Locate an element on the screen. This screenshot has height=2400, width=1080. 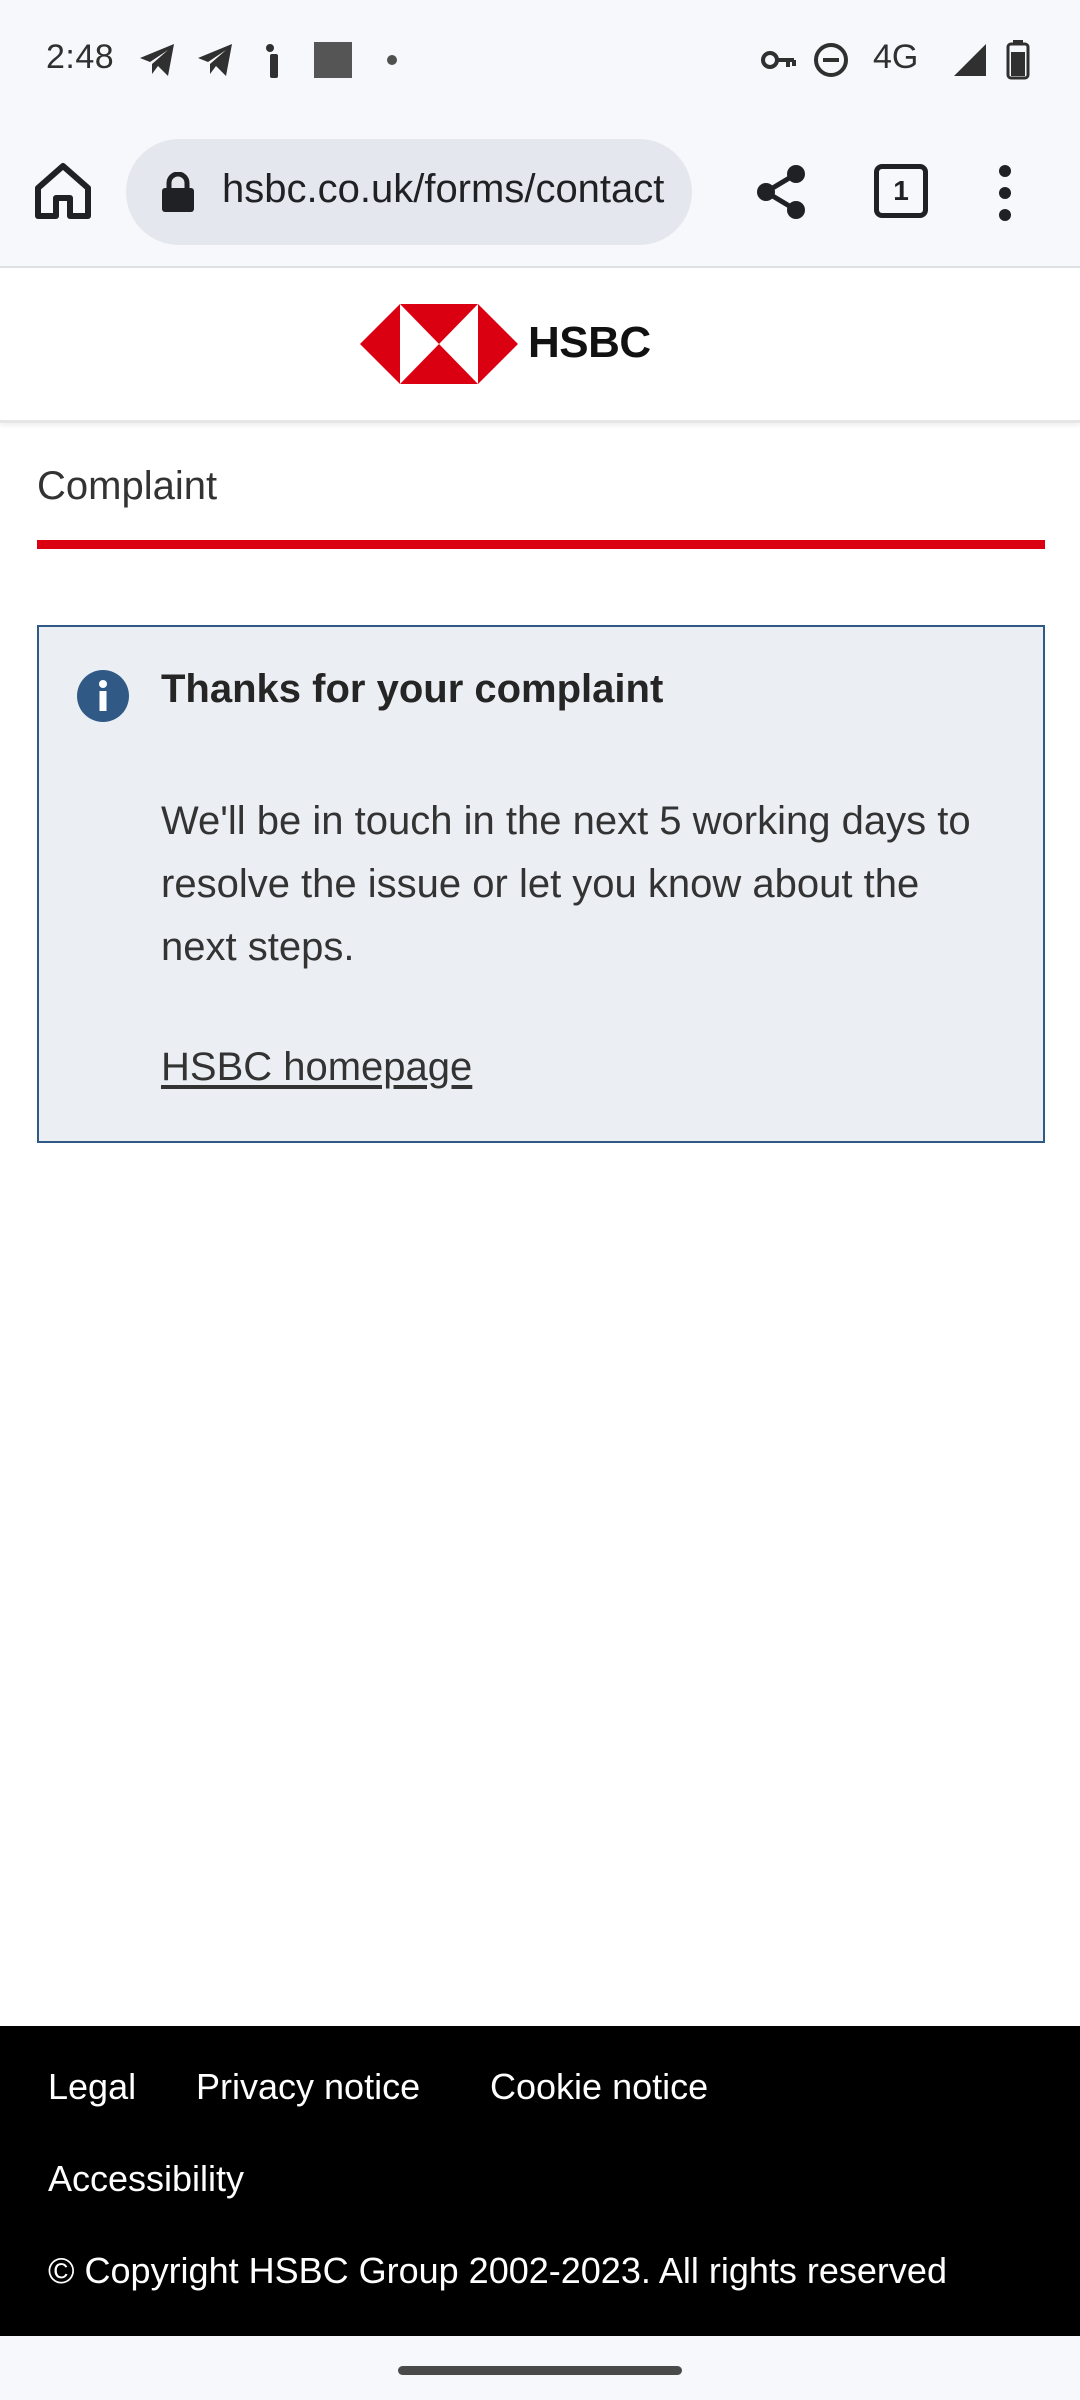
footer-link-accessibility: Accessibility is located at coordinates (146, 2179).